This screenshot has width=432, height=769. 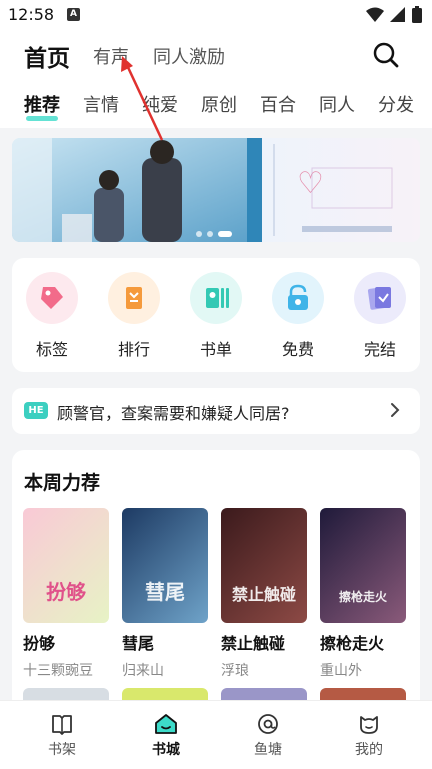 I want to click on bottom-nav-label: 书架, so click(x=62, y=750).